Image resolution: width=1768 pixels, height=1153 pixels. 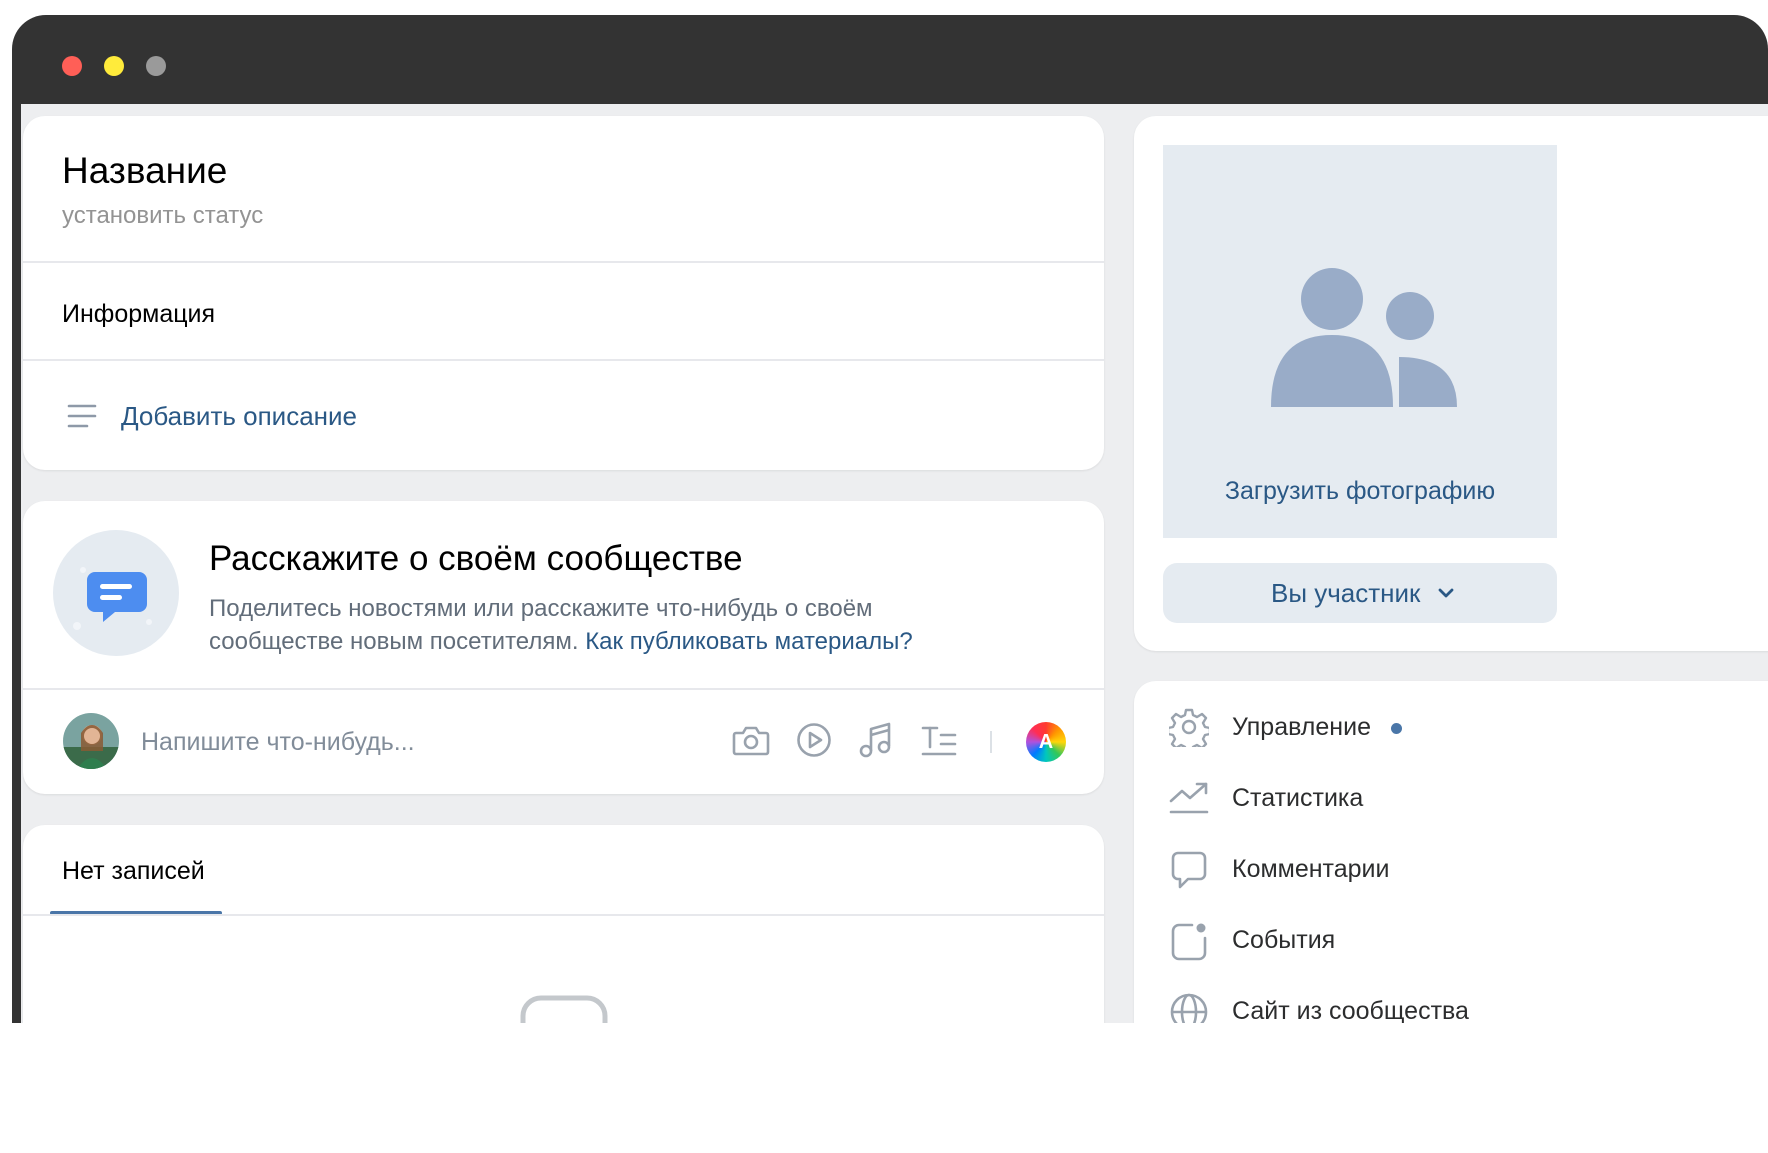 What do you see at coordinates (814, 740) in the screenshot?
I see `video-icon` at bounding box center [814, 740].